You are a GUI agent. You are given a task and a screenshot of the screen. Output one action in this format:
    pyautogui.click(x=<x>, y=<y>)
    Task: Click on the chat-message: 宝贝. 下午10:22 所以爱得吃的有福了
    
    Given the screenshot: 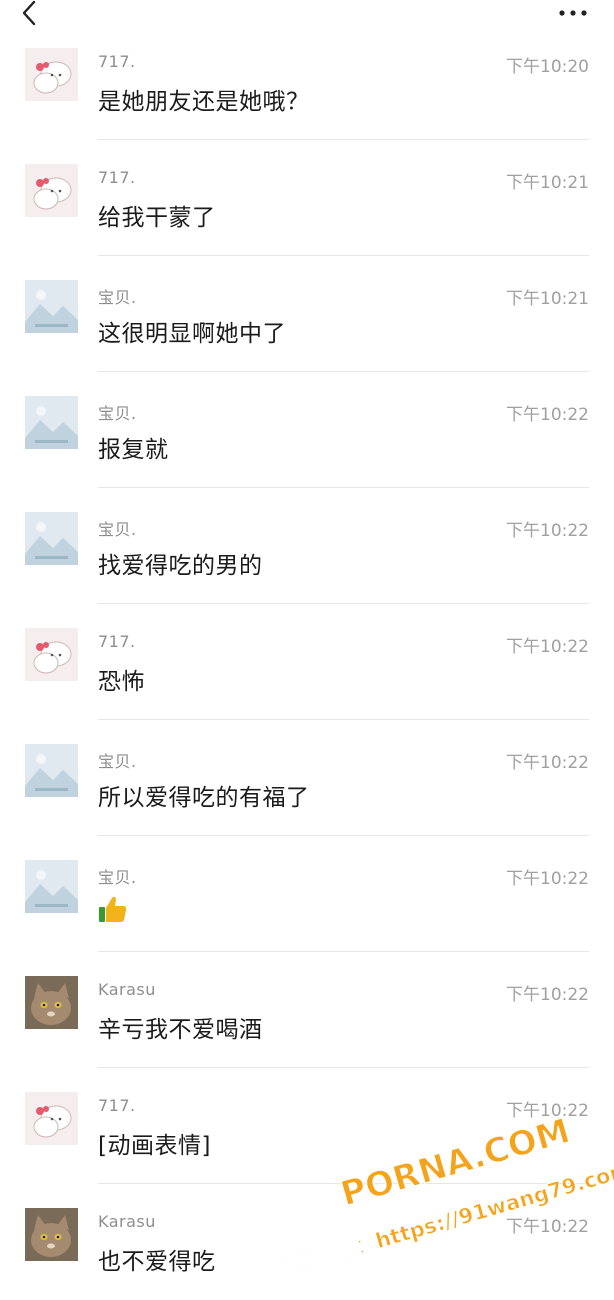 What is the action you would take?
    pyautogui.click(x=307, y=778)
    